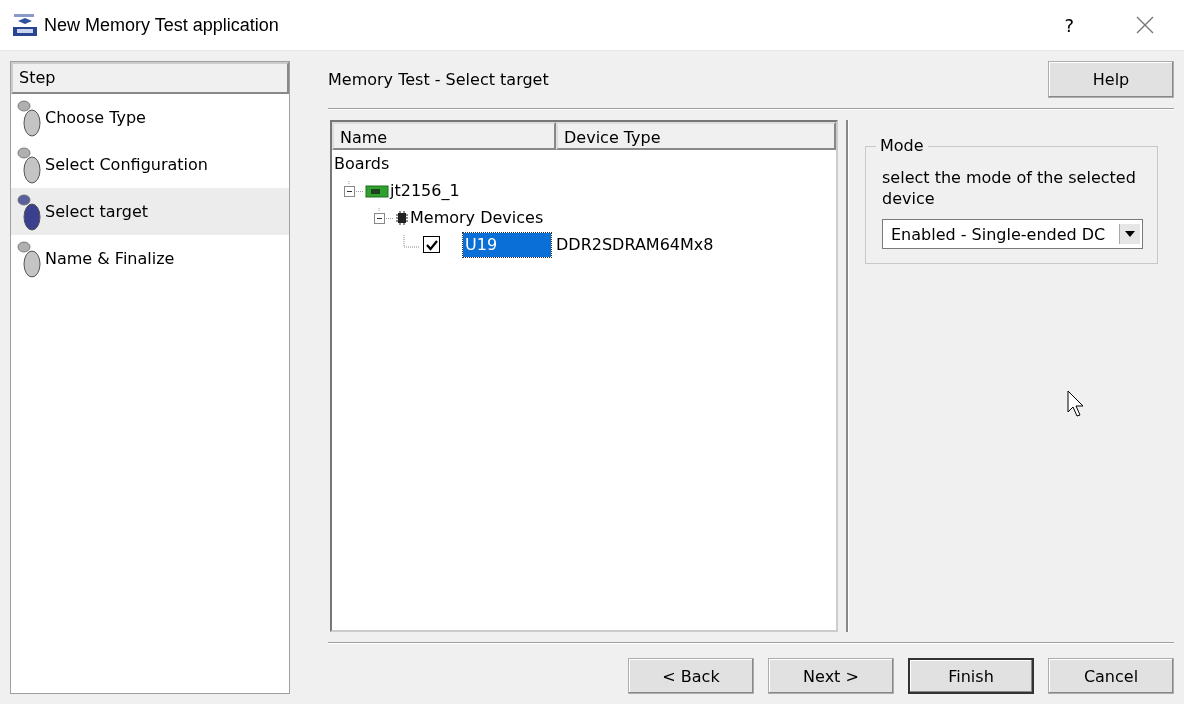 The height and width of the screenshot is (704, 1184). Describe the element at coordinates (1111, 79) in the screenshot. I see `help-button: Help` at that location.